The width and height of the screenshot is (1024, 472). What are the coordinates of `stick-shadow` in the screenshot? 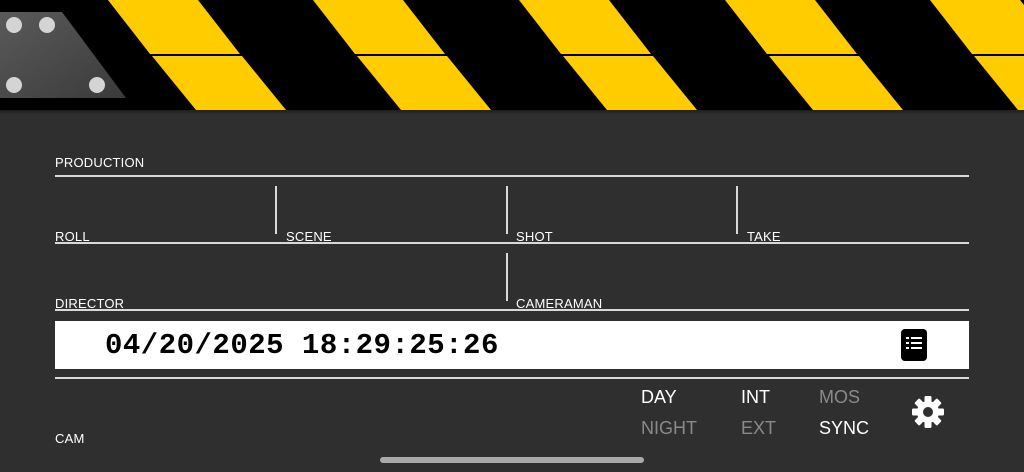 It's located at (512, 112).